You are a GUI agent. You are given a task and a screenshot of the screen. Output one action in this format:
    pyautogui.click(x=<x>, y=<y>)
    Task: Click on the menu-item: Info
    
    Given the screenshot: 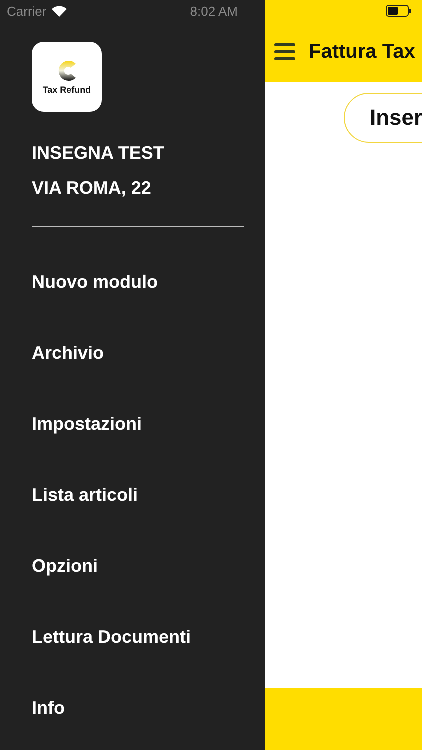 What is the action you would take?
    pyautogui.click(x=48, y=708)
    